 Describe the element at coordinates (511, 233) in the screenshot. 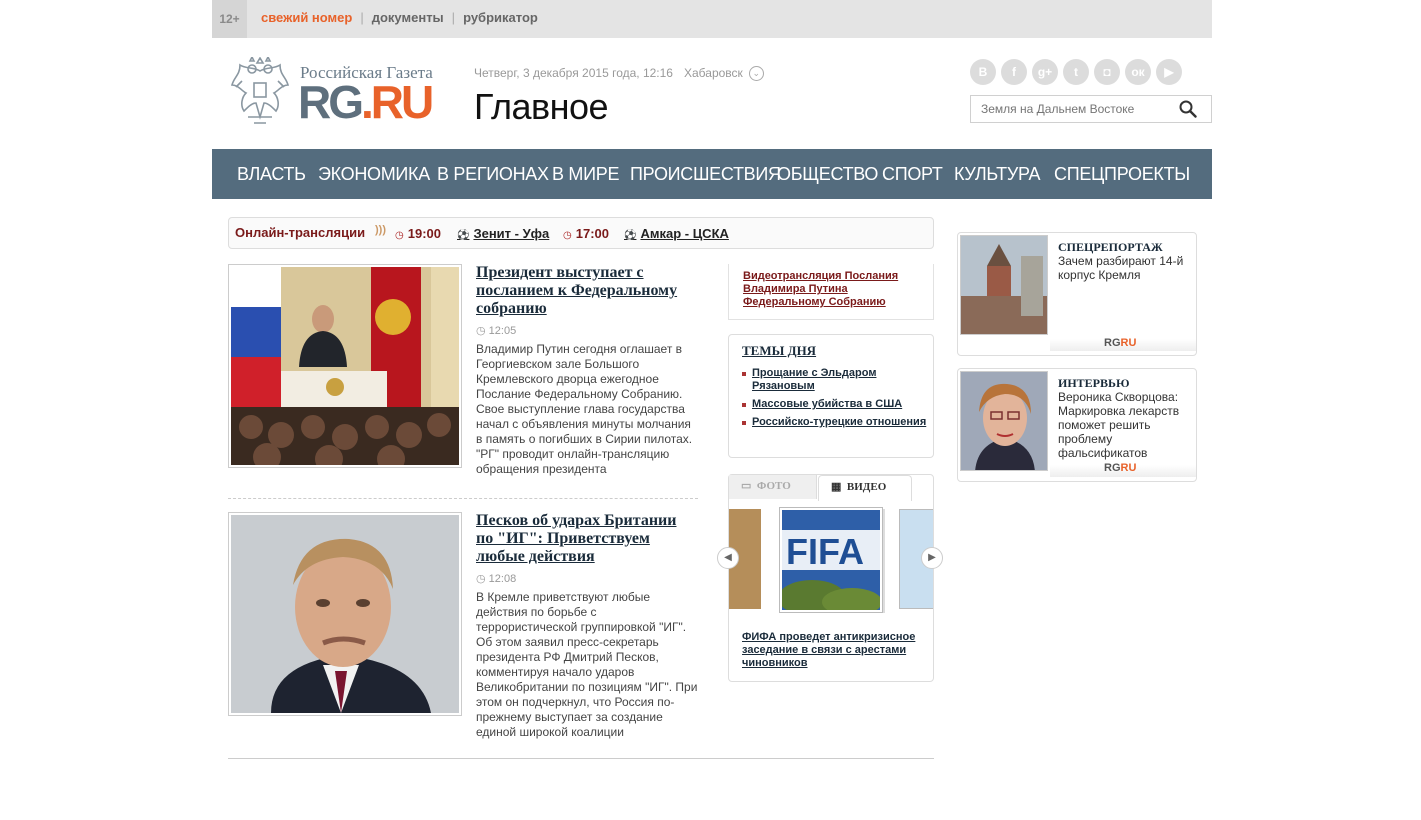

I see `match-link: Зенит - Уфа` at that location.